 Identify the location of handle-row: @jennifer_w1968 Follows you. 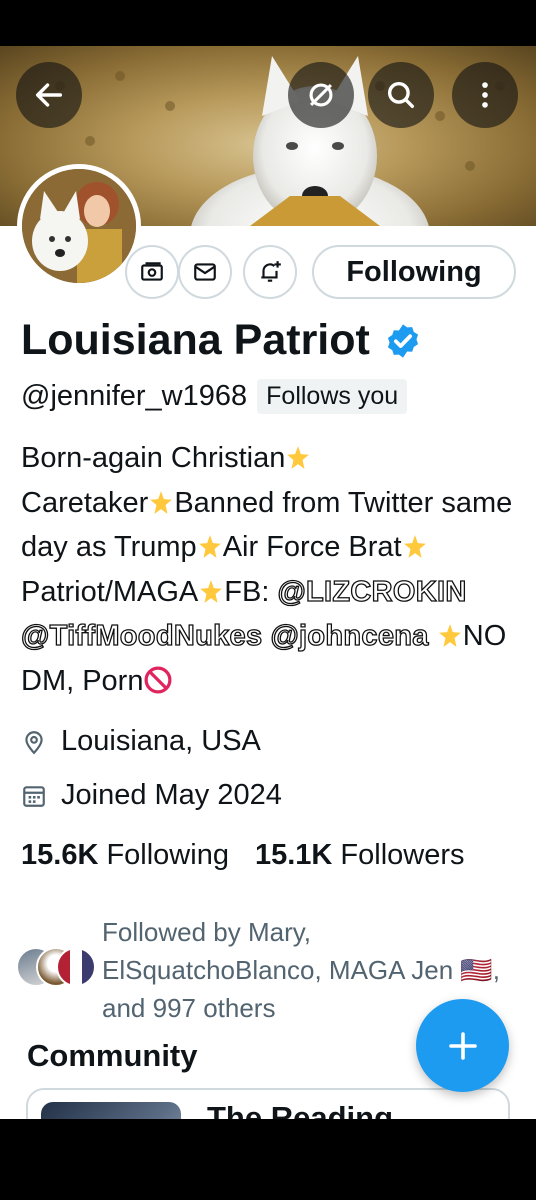
(214, 396).